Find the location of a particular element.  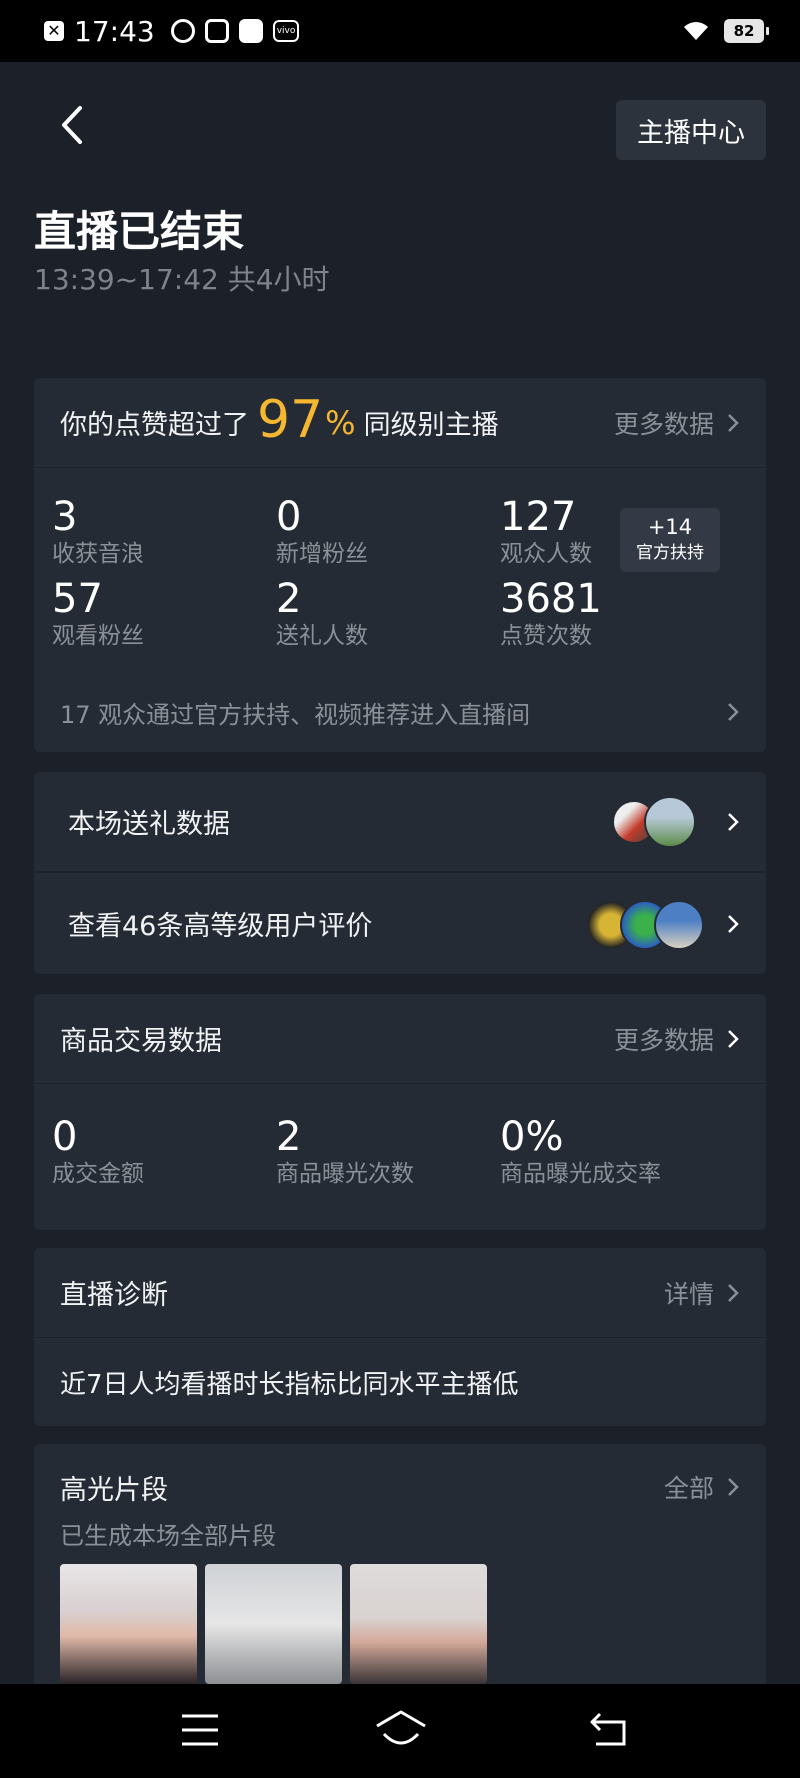

diagnosis-text: 近7日人均看播时长指标比同水平主播低 is located at coordinates (289, 1384).